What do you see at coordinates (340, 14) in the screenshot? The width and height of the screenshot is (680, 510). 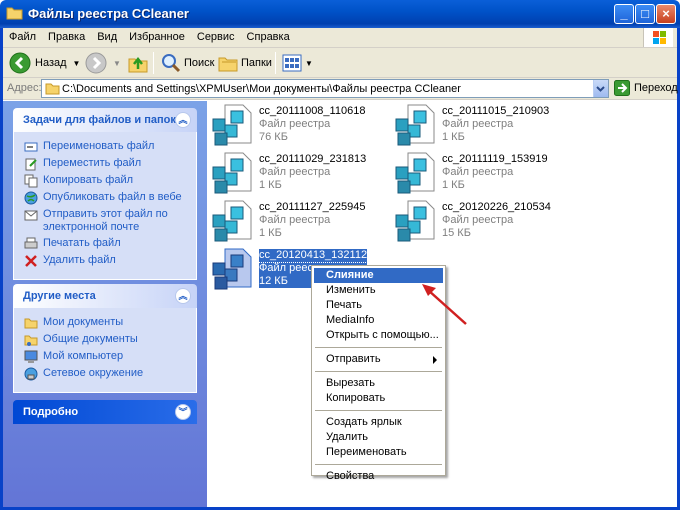 I see `title-bar: Файлы реестра CCleaner _ □ ×` at bounding box center [340, 14].